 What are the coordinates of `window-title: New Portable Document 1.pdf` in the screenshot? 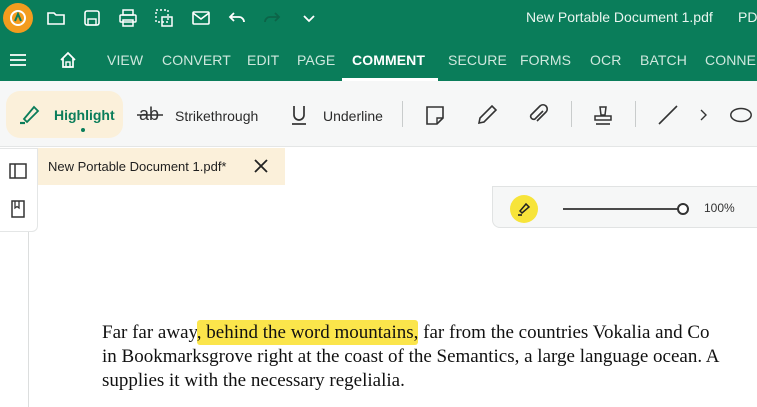 It's located at (619, 17).